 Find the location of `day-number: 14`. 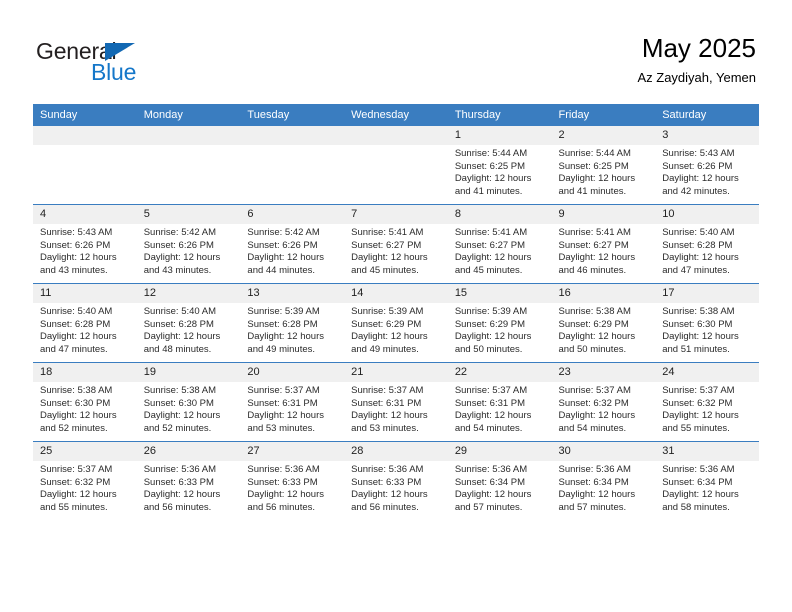

day-number: 14 is located at coordinates (396, 293).